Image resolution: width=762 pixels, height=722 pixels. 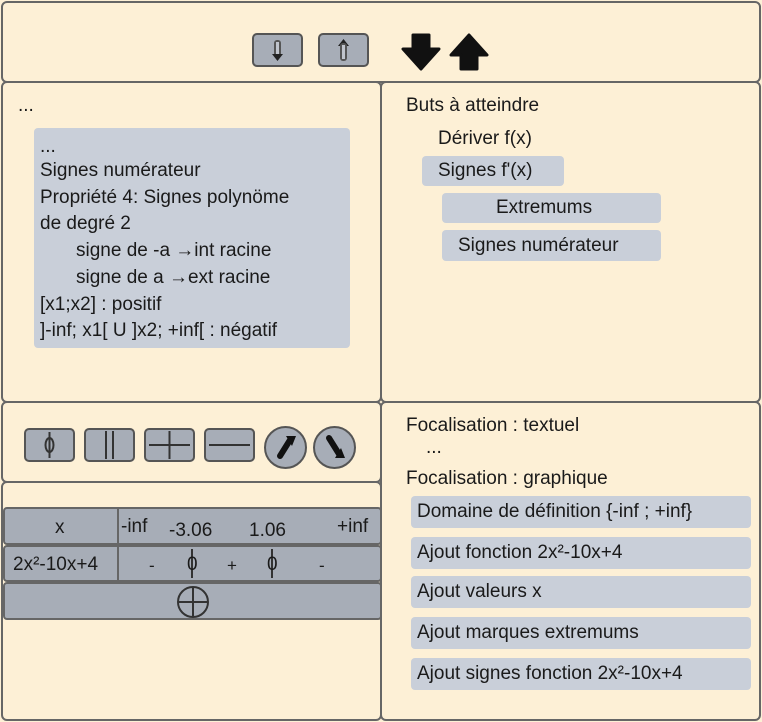 I want to click on focus-graphic-label: Focalisation : graphique, so click(x=507, y=478).